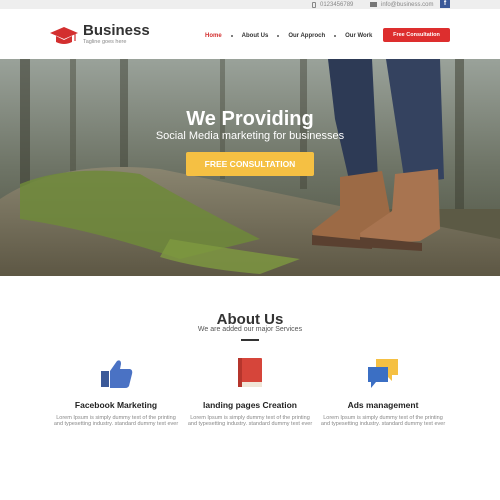  I want to click on brand-name: Business, so click(116, 31).